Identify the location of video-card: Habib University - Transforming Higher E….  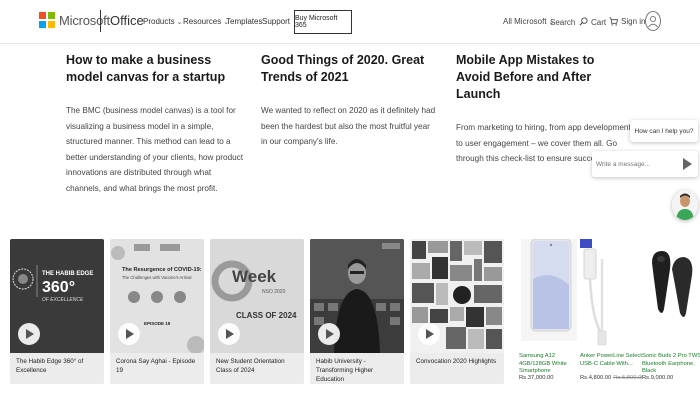
(357, 311).